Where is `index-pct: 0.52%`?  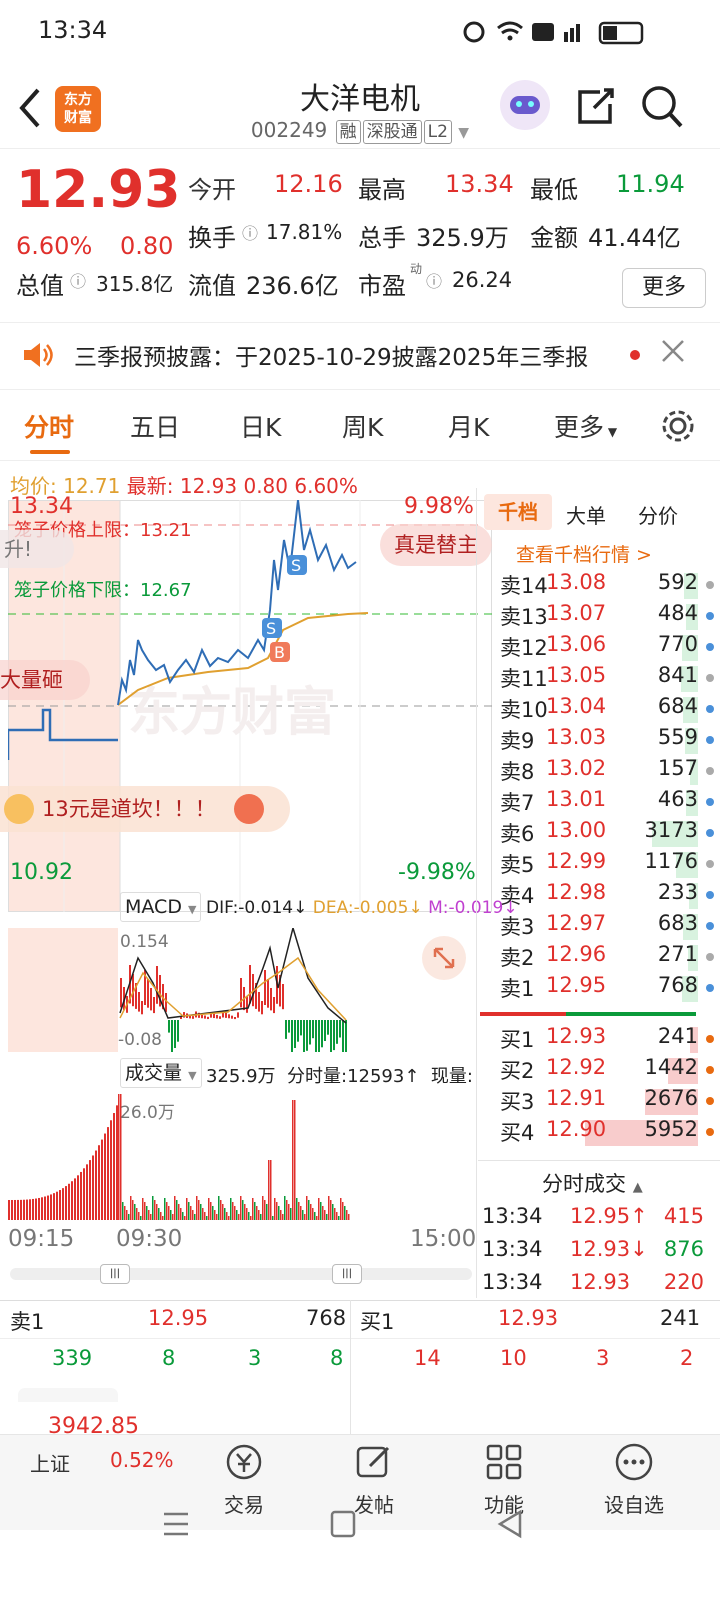 index-pct: 0.52% is located at coordinates (142, 1460).